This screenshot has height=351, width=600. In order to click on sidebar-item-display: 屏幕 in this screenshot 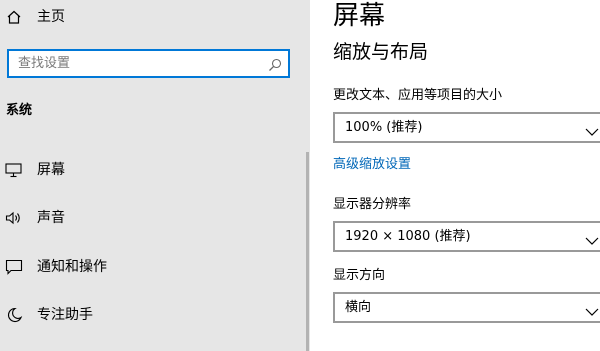, I will do `click(150, 170)`.